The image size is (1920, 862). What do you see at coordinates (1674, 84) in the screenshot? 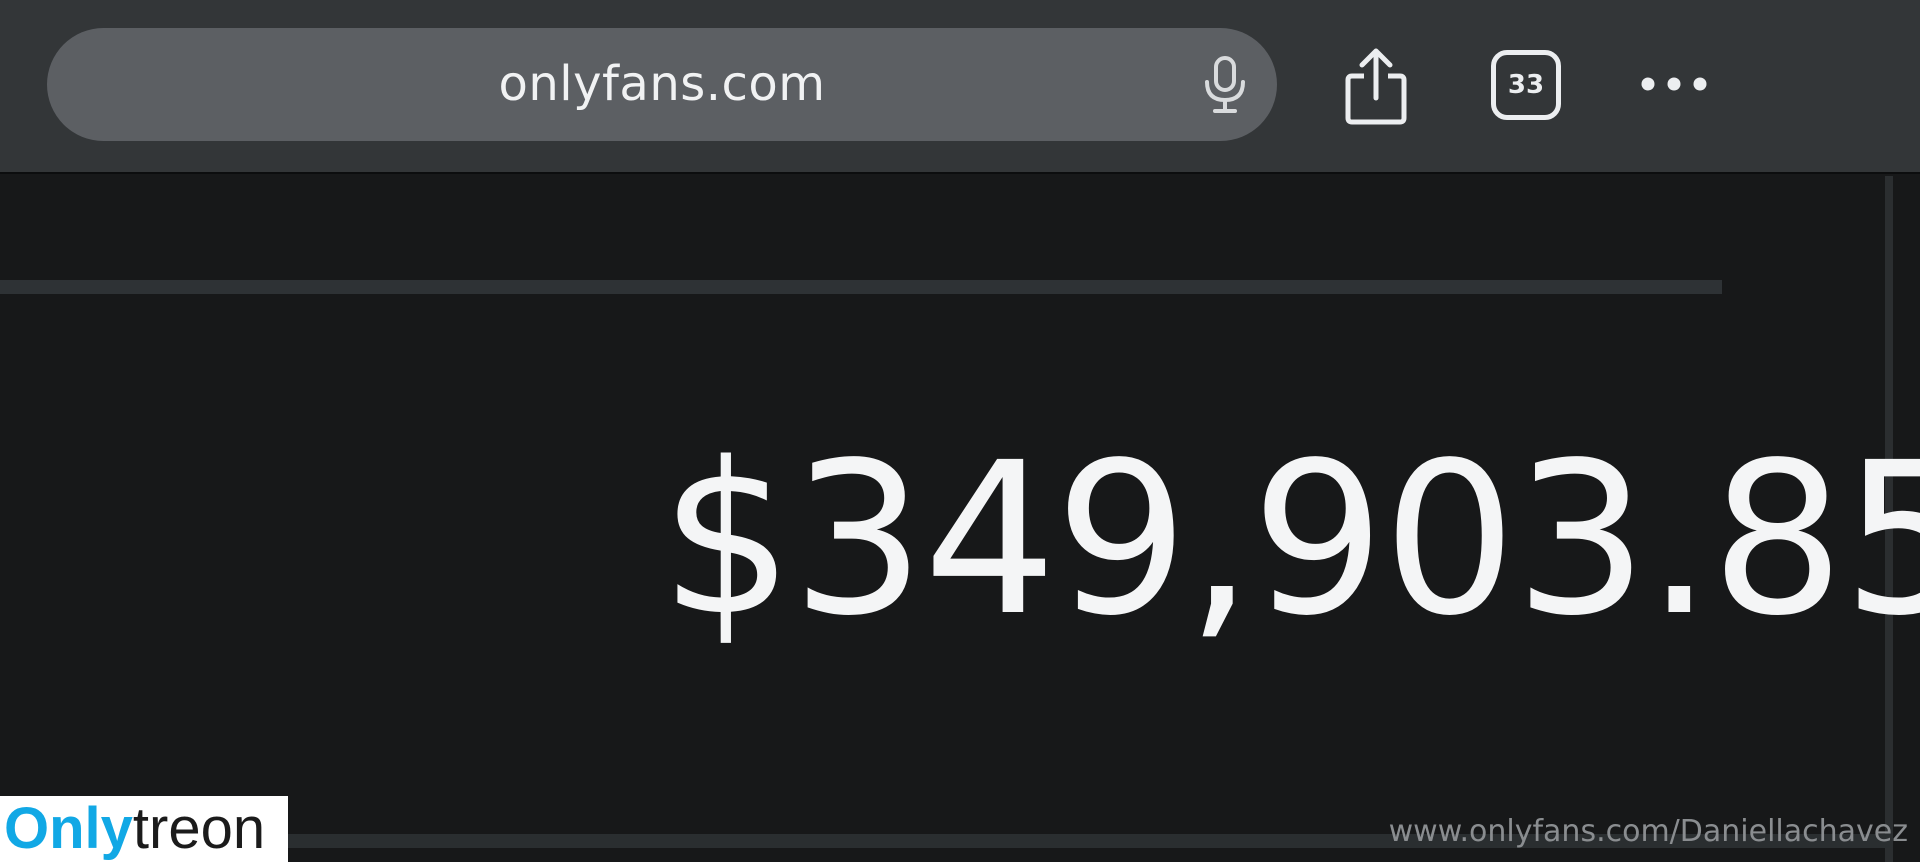
I see `more-options-icon` at bounding box center [1674, 84].